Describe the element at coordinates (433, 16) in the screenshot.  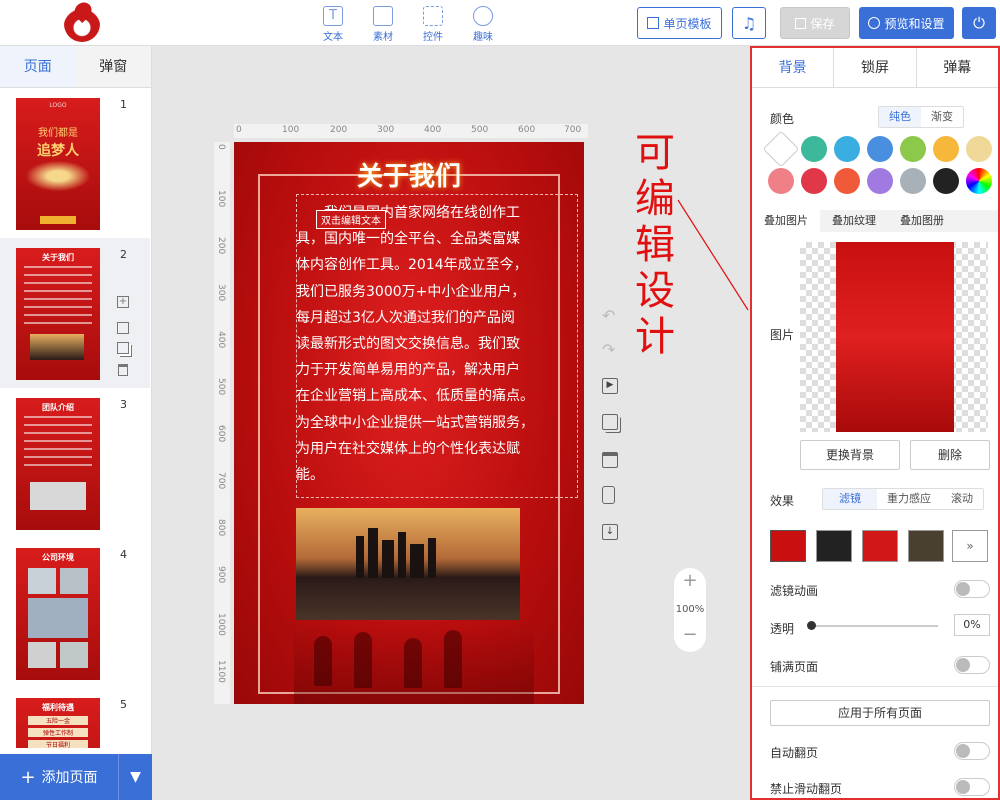
I see `widget-icon` at that location.